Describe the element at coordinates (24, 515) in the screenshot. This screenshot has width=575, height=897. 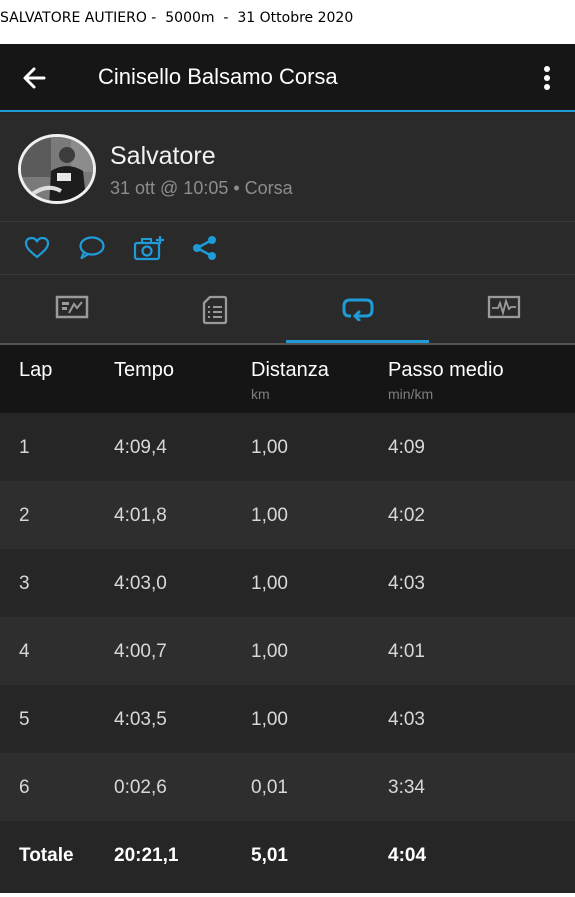
I see `cell-lap: 2` at that location.